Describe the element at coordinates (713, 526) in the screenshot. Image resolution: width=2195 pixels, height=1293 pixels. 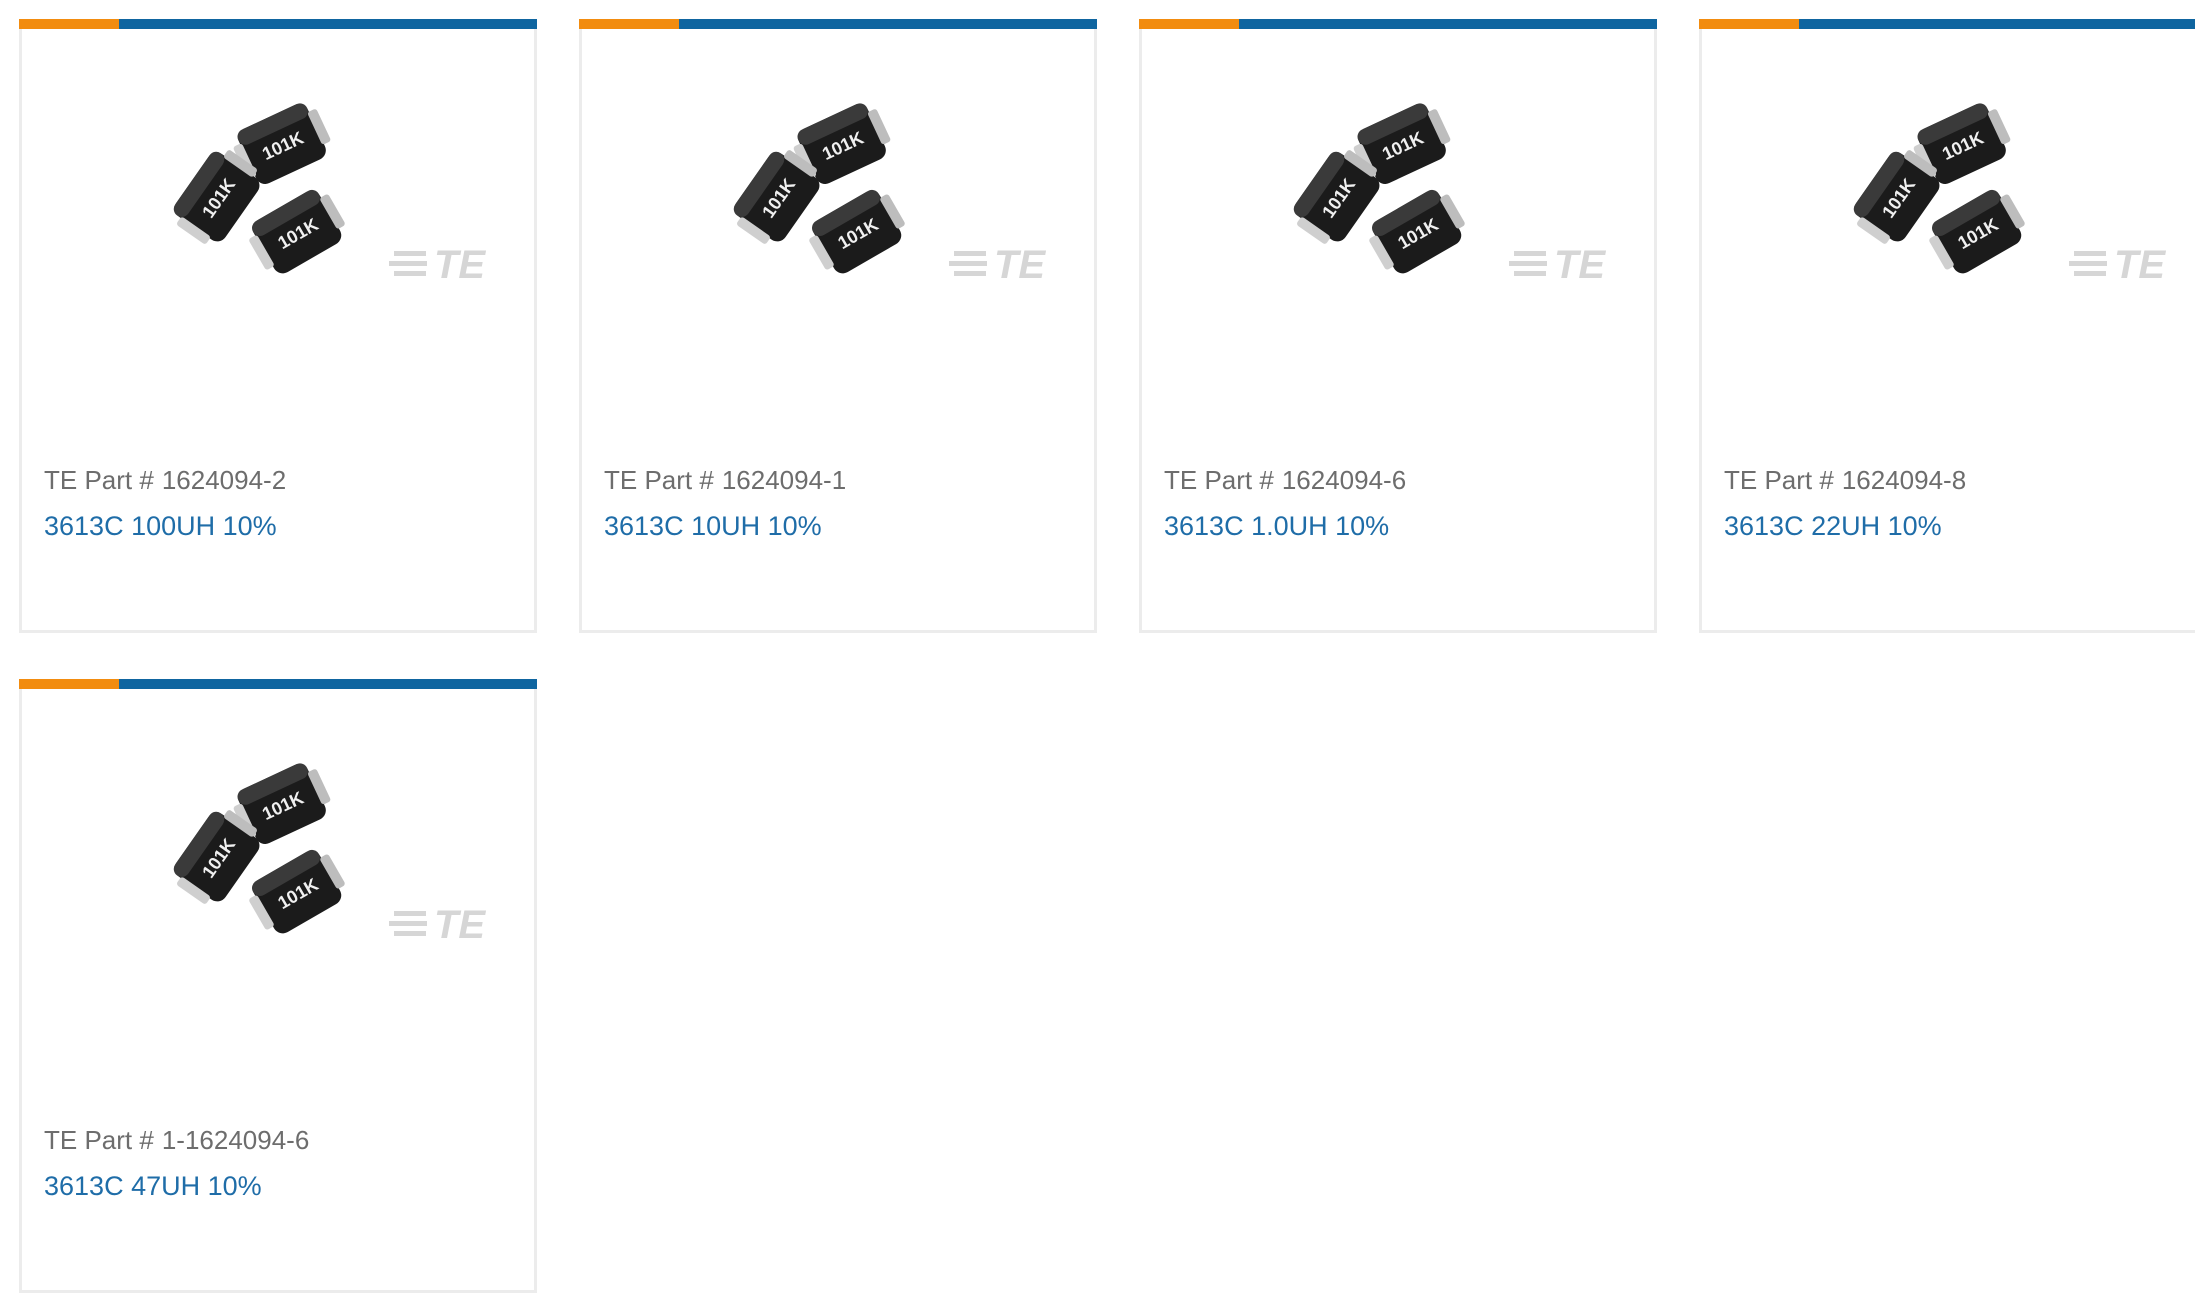
I see `product-title-link: 3613C 10UH 10%` at that location.